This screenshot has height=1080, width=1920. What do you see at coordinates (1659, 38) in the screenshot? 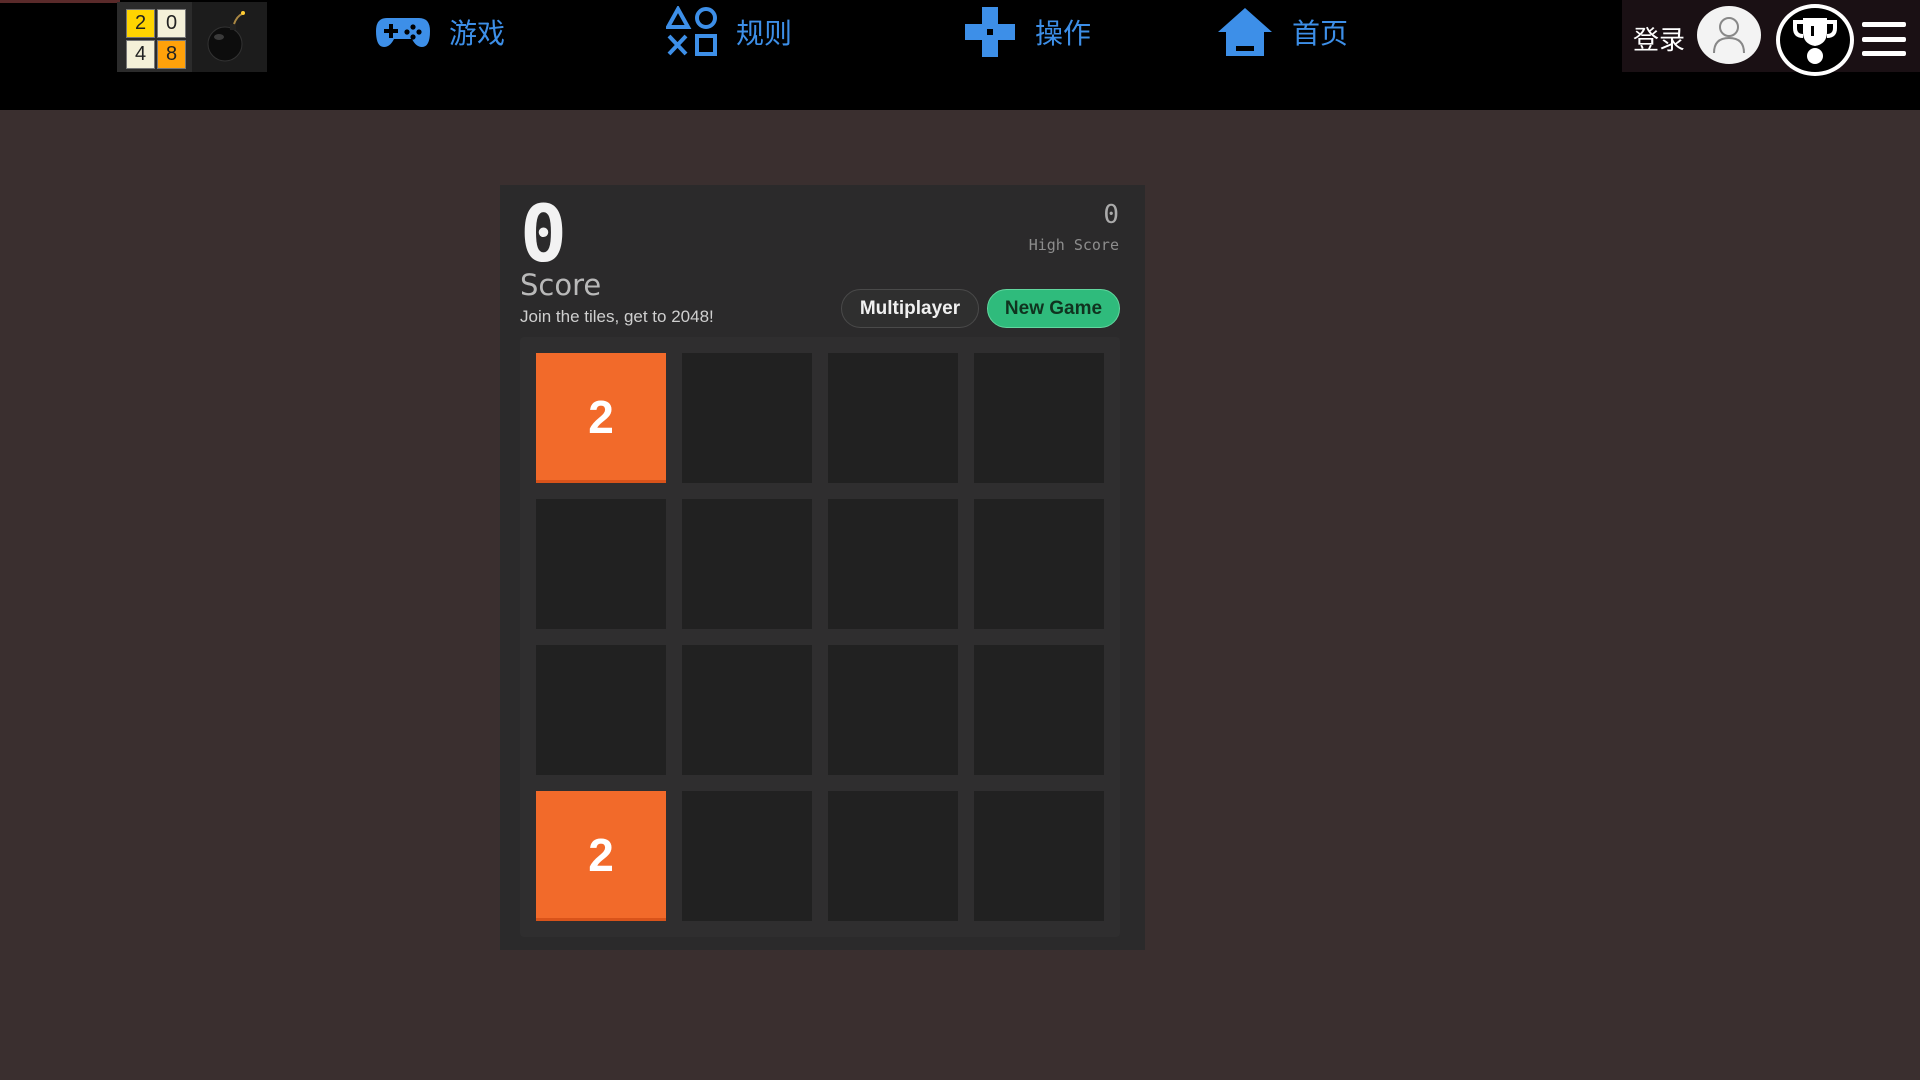
I see `login-link: 登录` at bounding box center [1659, 38].